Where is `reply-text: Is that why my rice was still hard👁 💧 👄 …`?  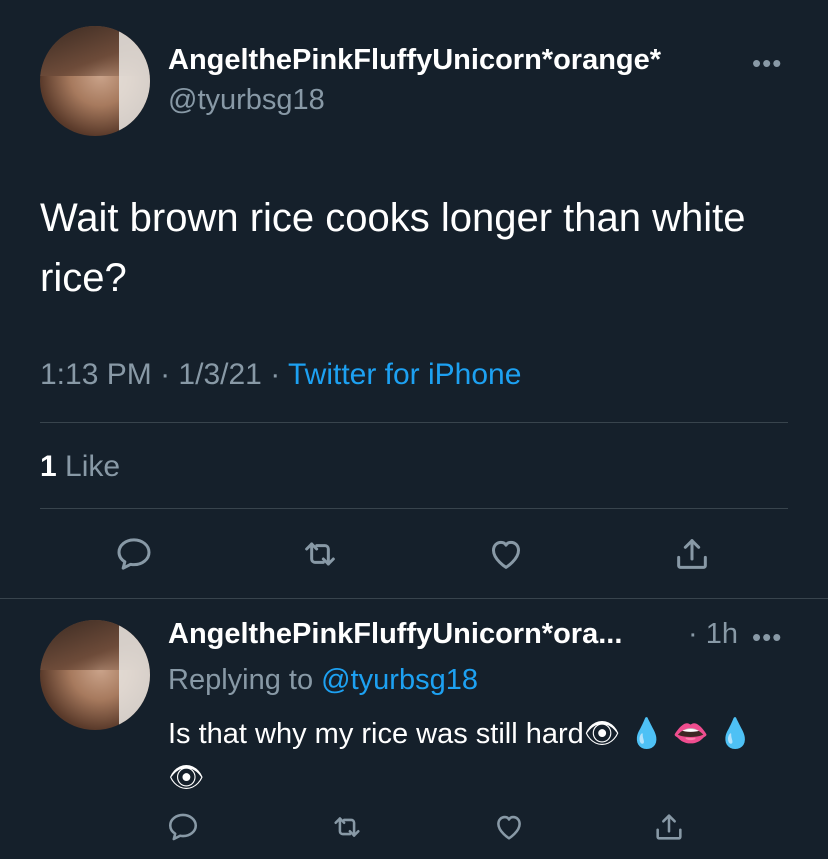
reply-text: Is that why my rice was still hard👁 💧 👄 … is located at coordinates (461, 756).